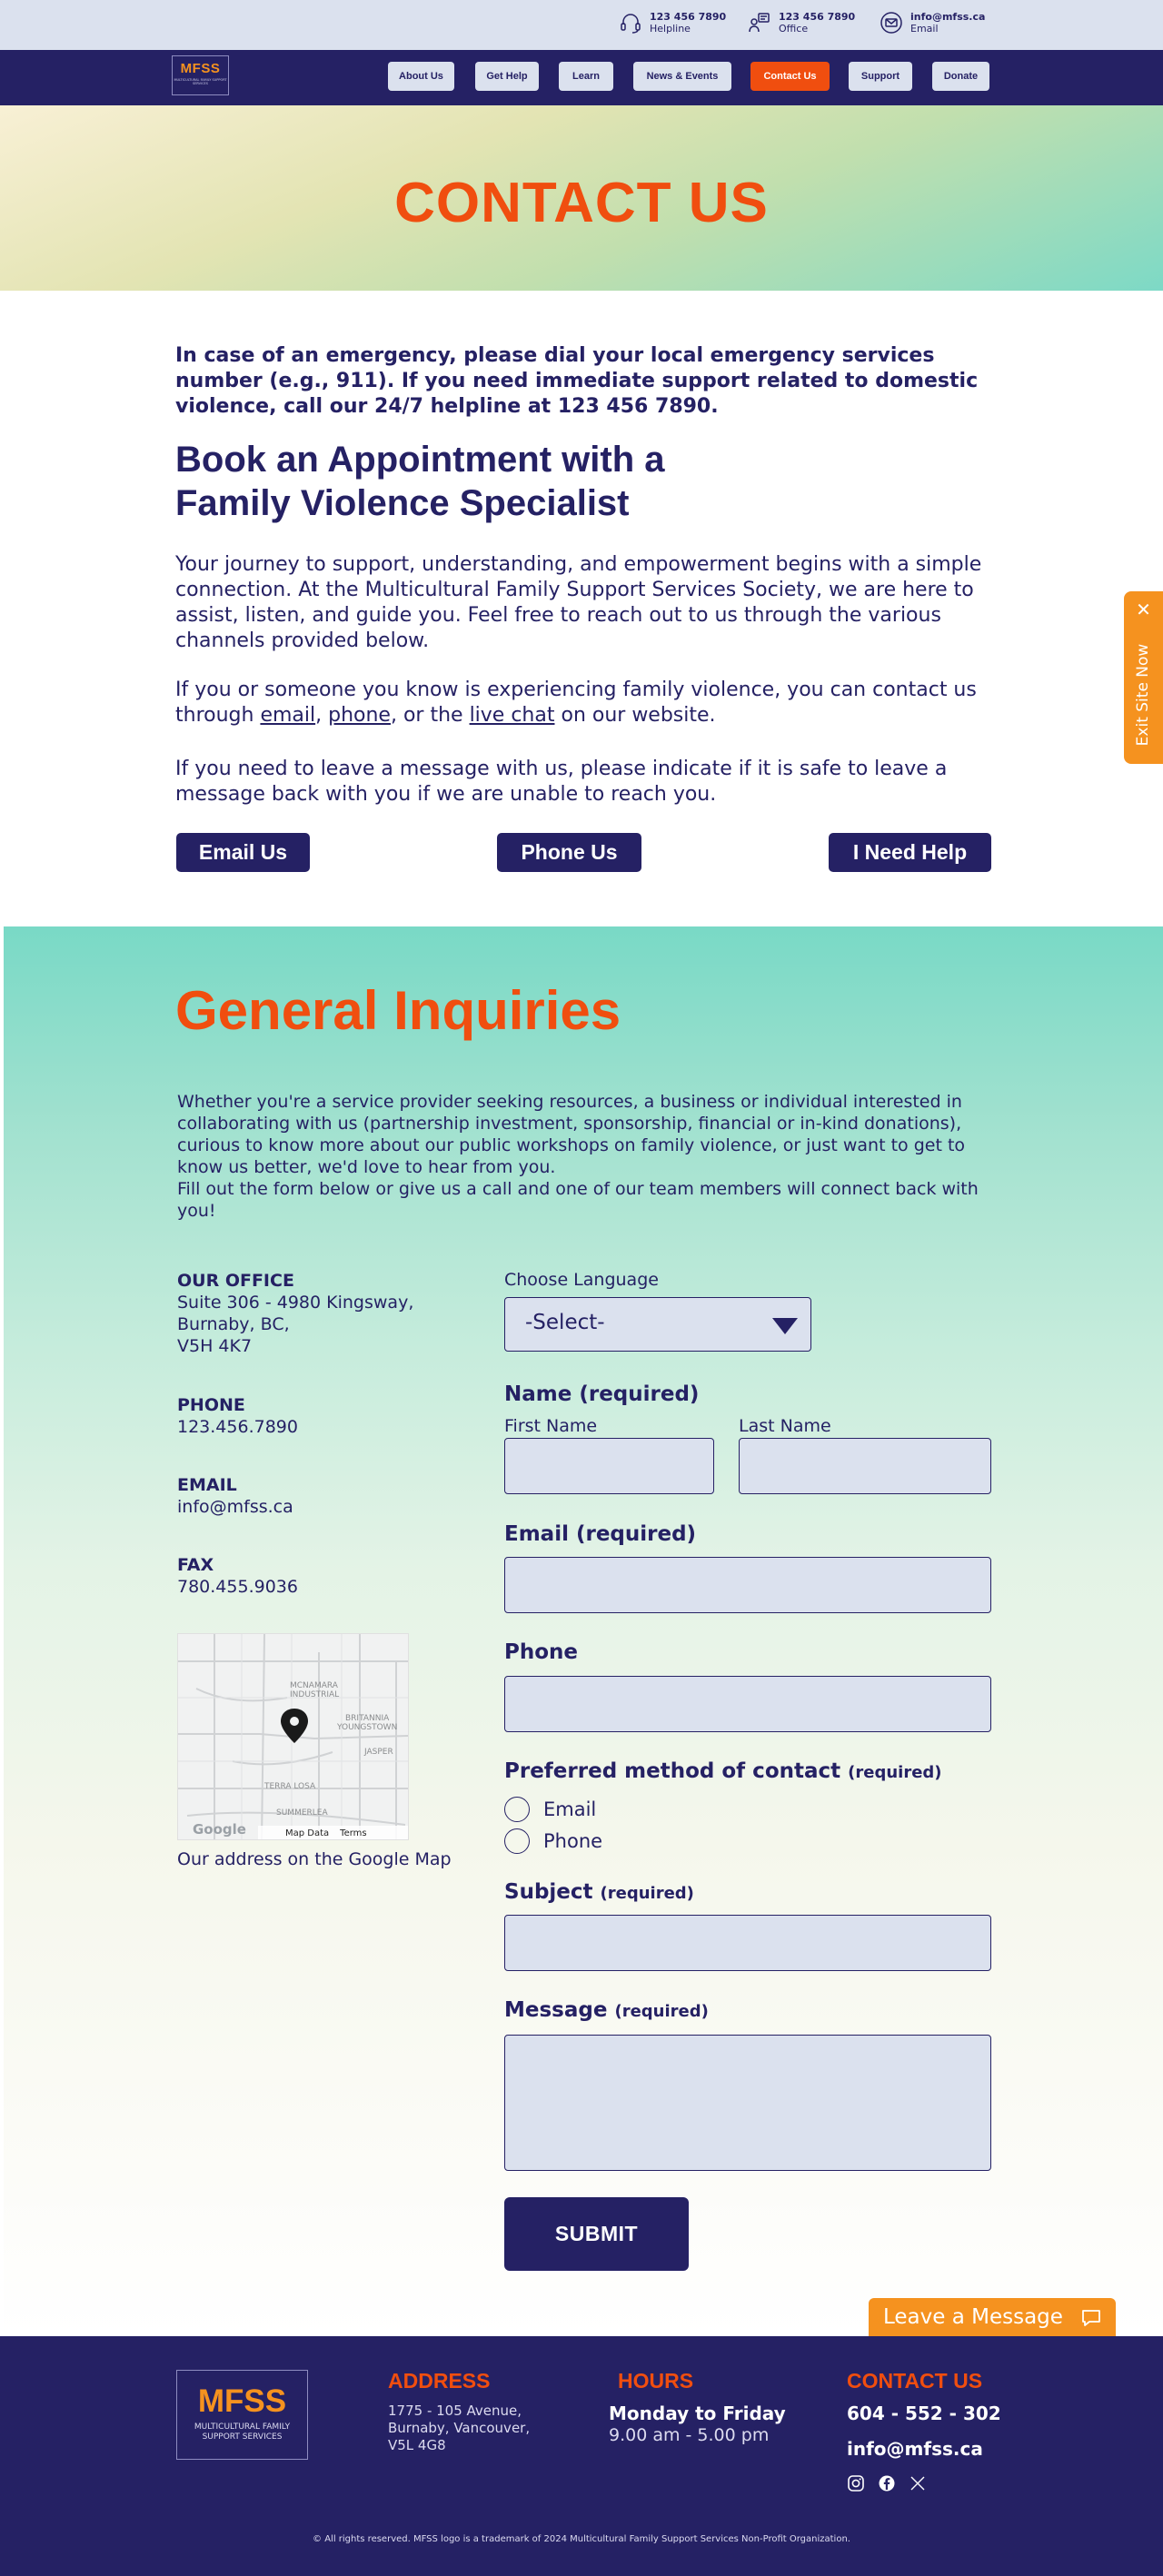 This screenshot has height=2576, width=1163. Describe the element at coordinates (924, 2413) in the screenshot. I see `footer-phone: 604 - 552 - 302` at that location.